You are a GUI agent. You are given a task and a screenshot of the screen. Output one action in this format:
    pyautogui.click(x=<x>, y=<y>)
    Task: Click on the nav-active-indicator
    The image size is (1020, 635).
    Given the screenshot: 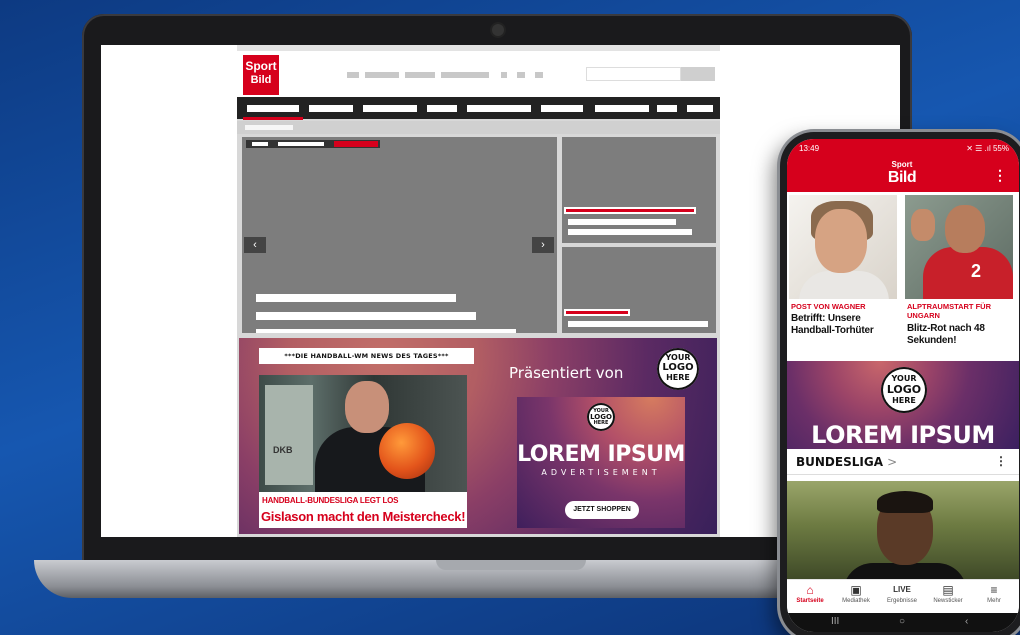 What is the action you would take?
    pyautogui.click(x=273, y=118)
    